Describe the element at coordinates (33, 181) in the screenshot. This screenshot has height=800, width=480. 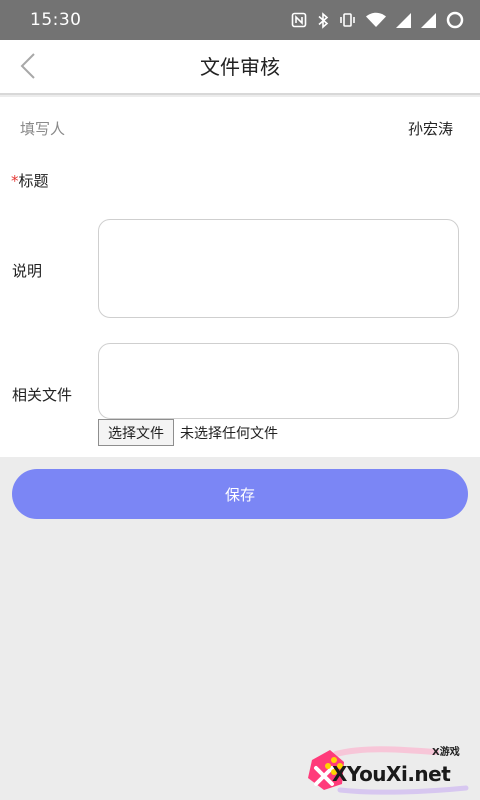
I see `title-label-text: 标题` at that location.